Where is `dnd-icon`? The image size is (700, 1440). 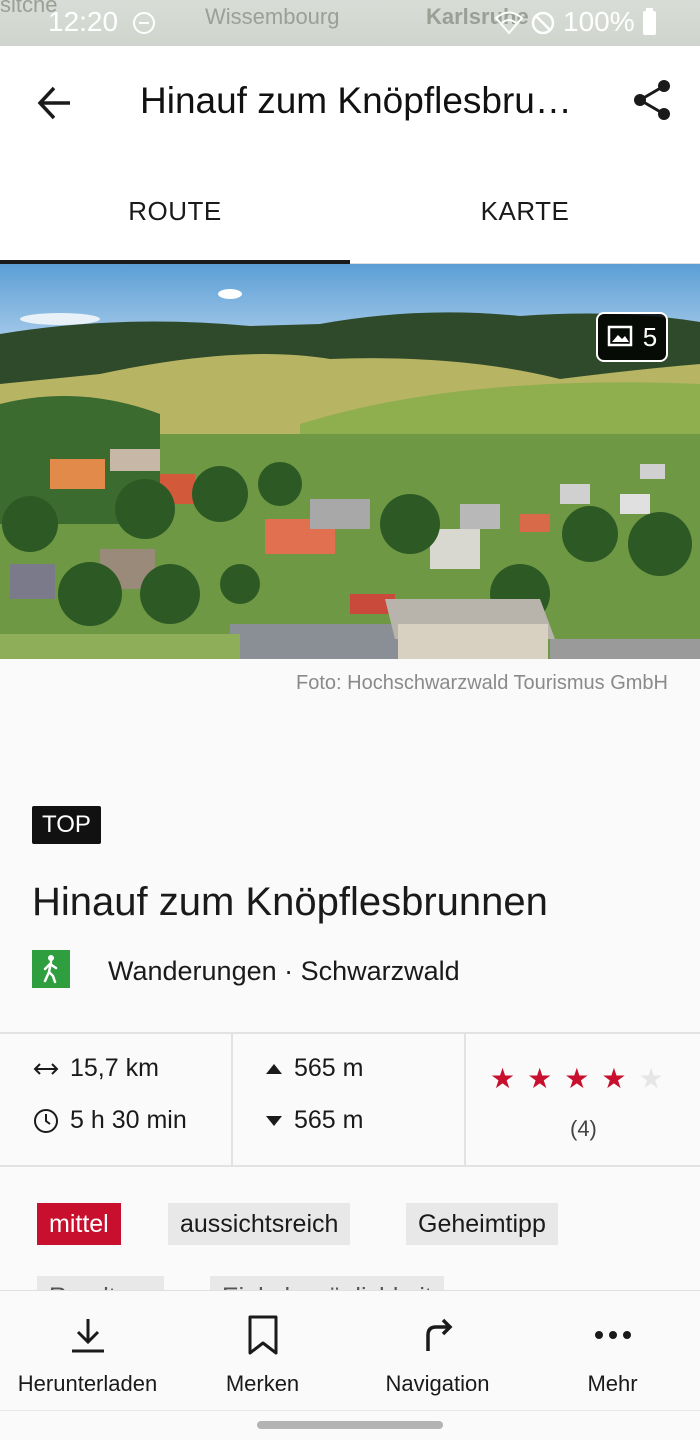
dnd-icon is located at coordinates (144, 23).